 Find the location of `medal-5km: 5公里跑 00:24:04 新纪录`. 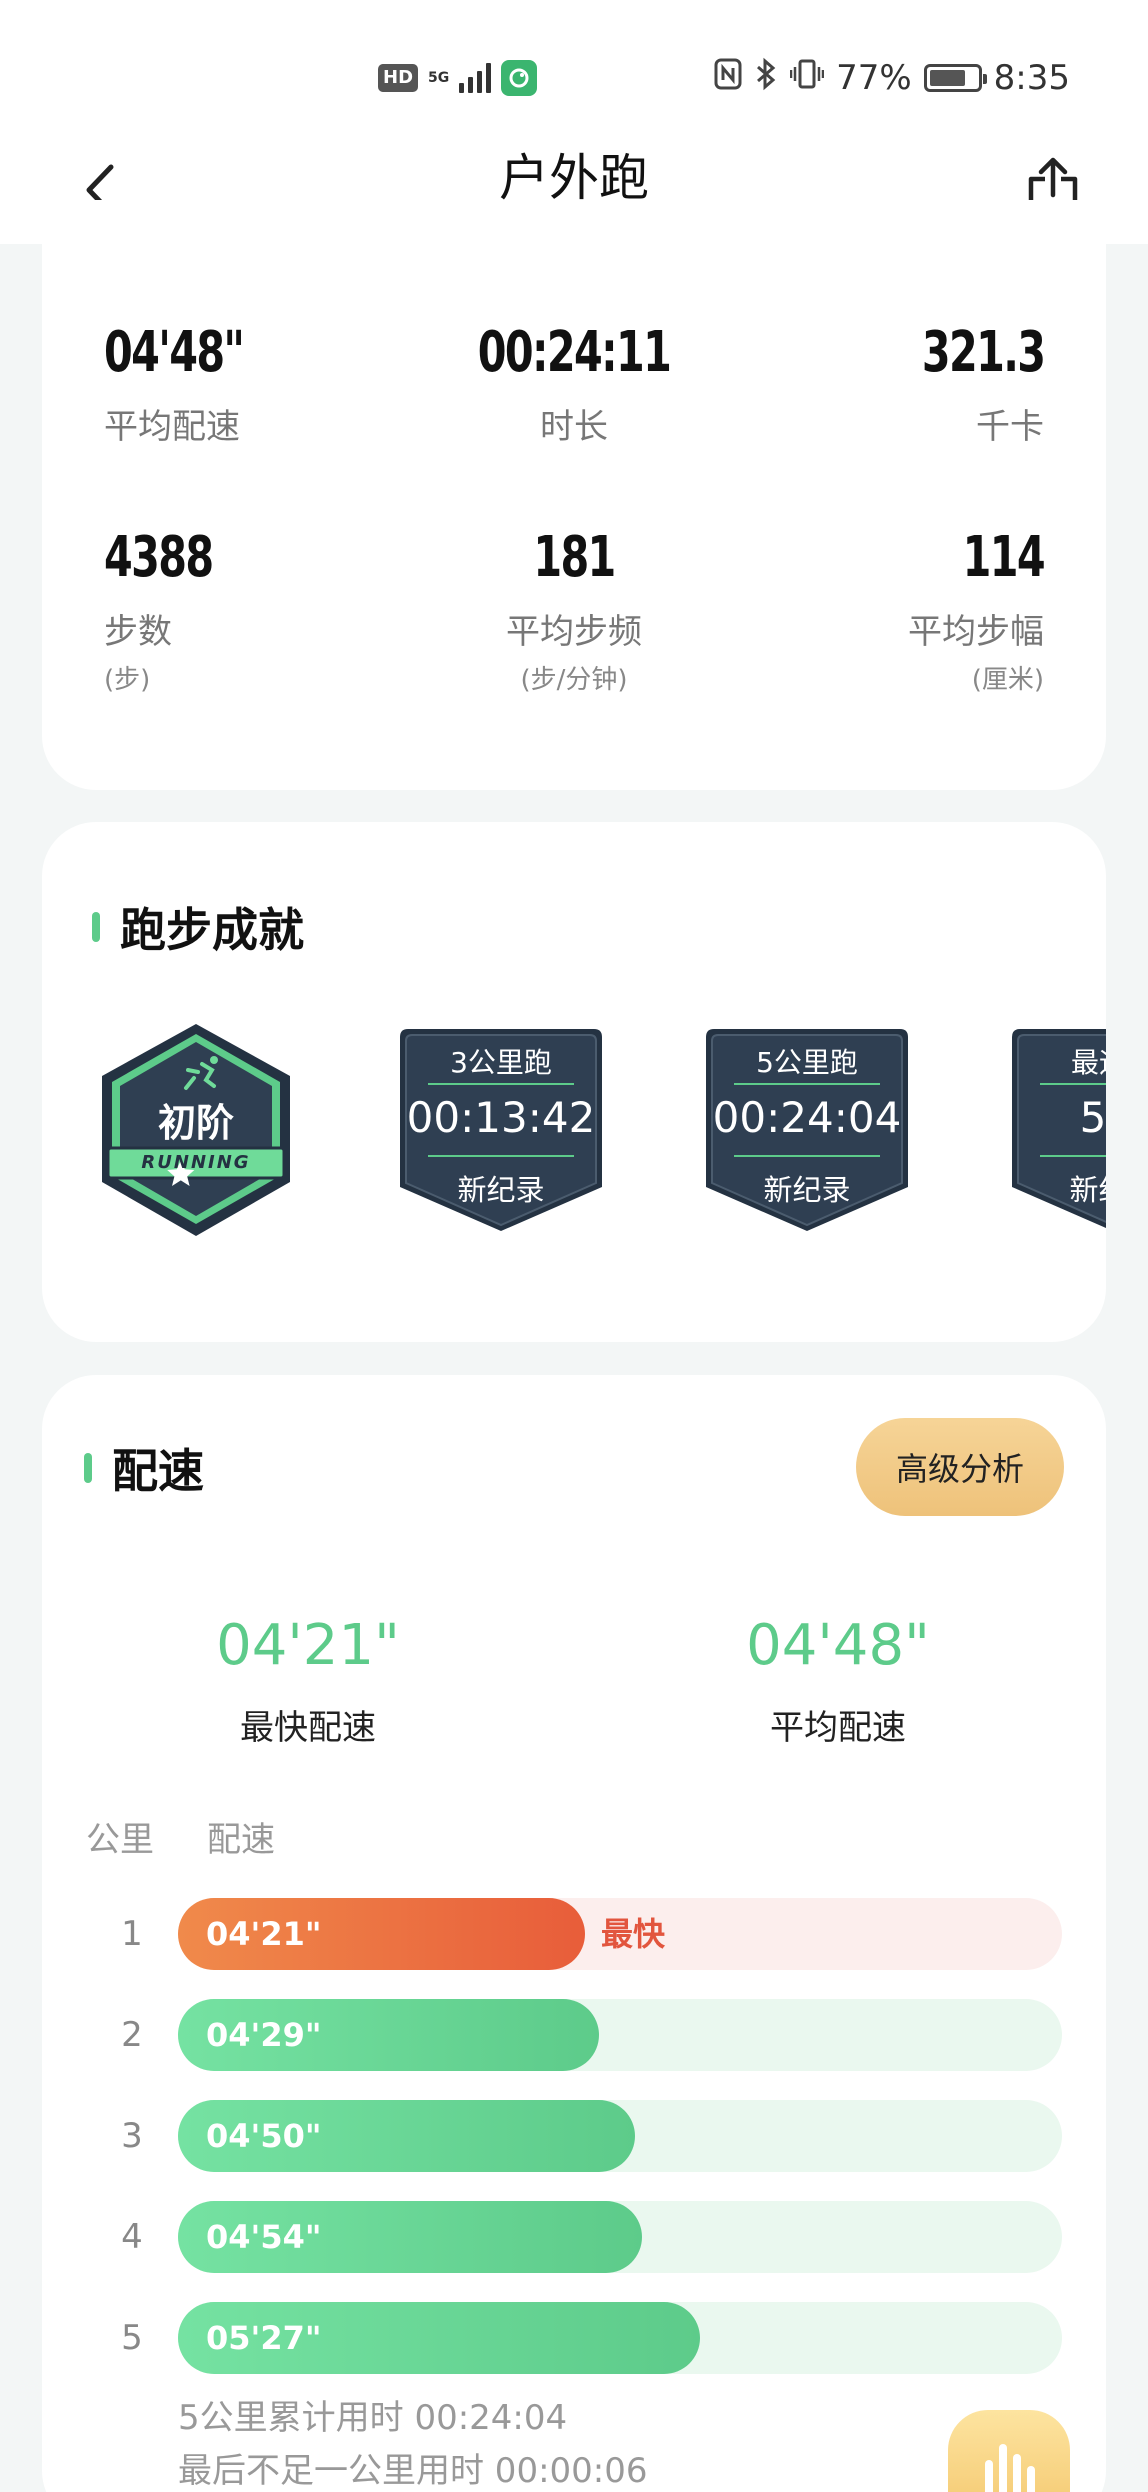

medal-5km: 5公里跑 00:24:04 新纪录 is located at coordinates (807, 1130).